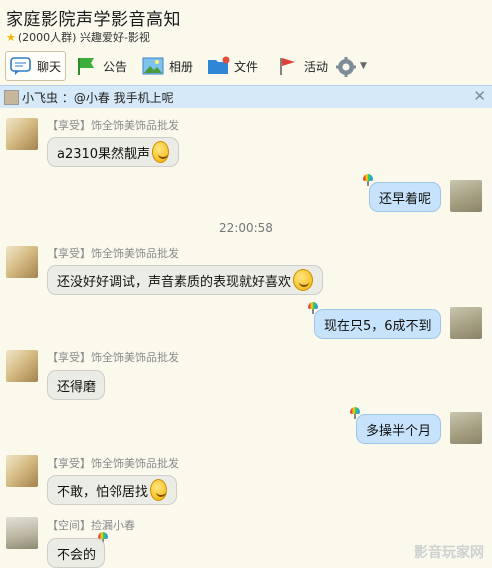 The image size is (492, 568). What do you see at coordinates (115, 66) in the screenshot?
I see `tab-announce-label: 公告` at bounding box center [115, 66].